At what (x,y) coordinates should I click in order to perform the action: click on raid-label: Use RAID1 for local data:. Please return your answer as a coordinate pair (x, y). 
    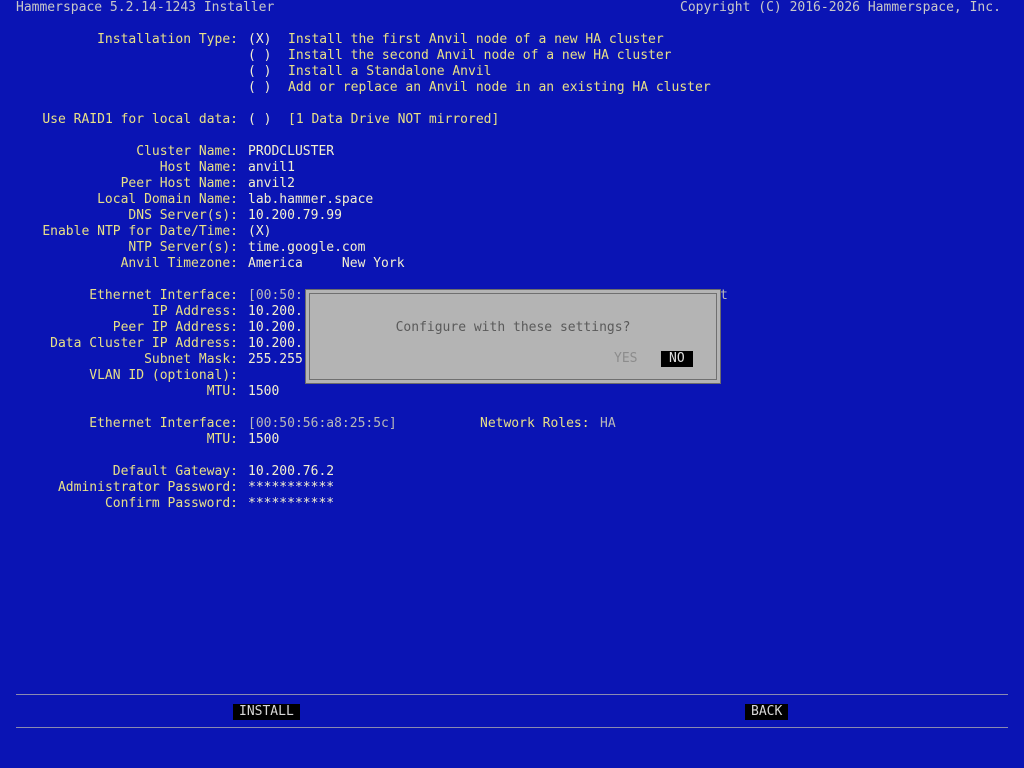
    Looking at the image, I should click on (140, 119).